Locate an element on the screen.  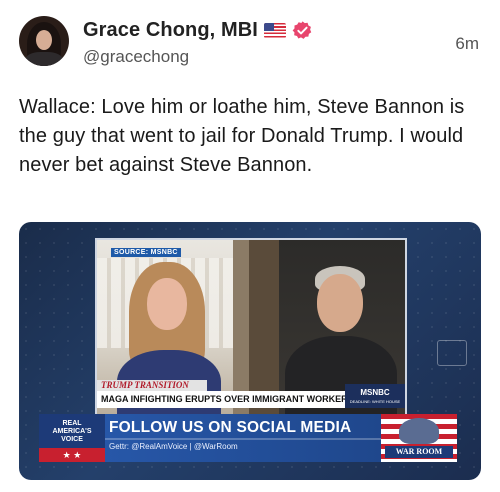
network-logo: MSNBC DEADLINE: WHITE HOUSE is located at coordinates (375, 396).